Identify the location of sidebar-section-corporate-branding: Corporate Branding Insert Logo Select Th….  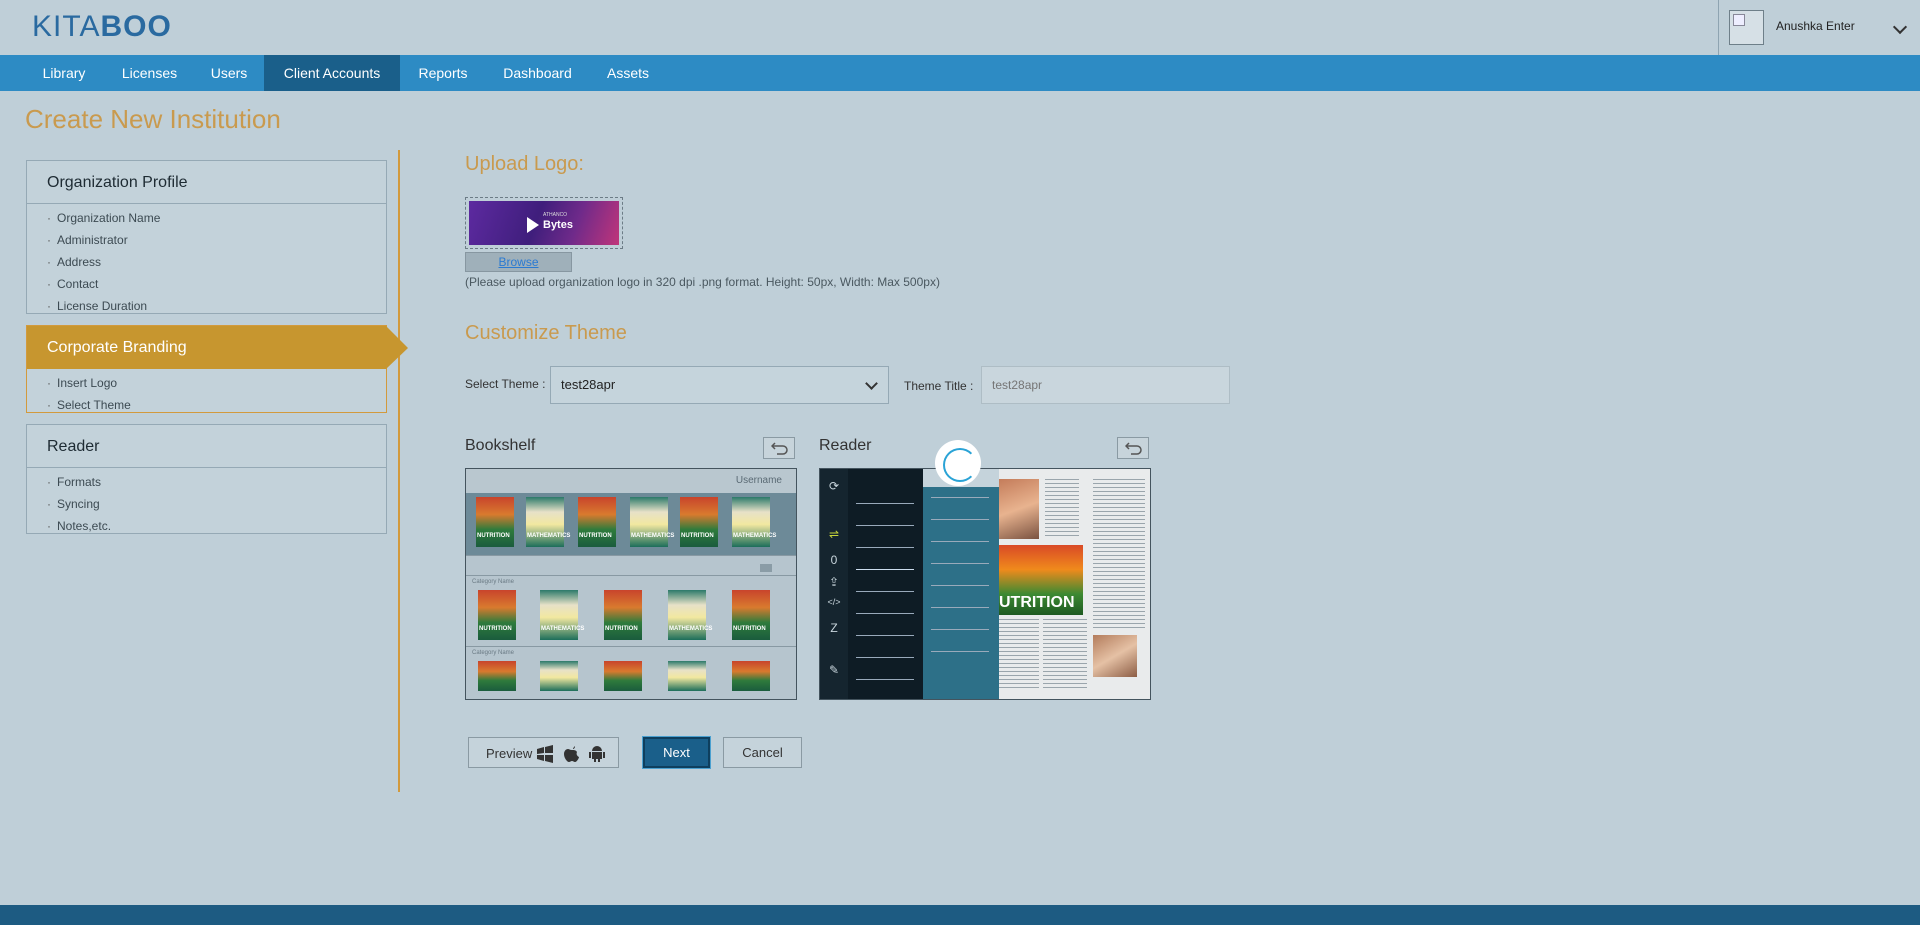
(217, 370).